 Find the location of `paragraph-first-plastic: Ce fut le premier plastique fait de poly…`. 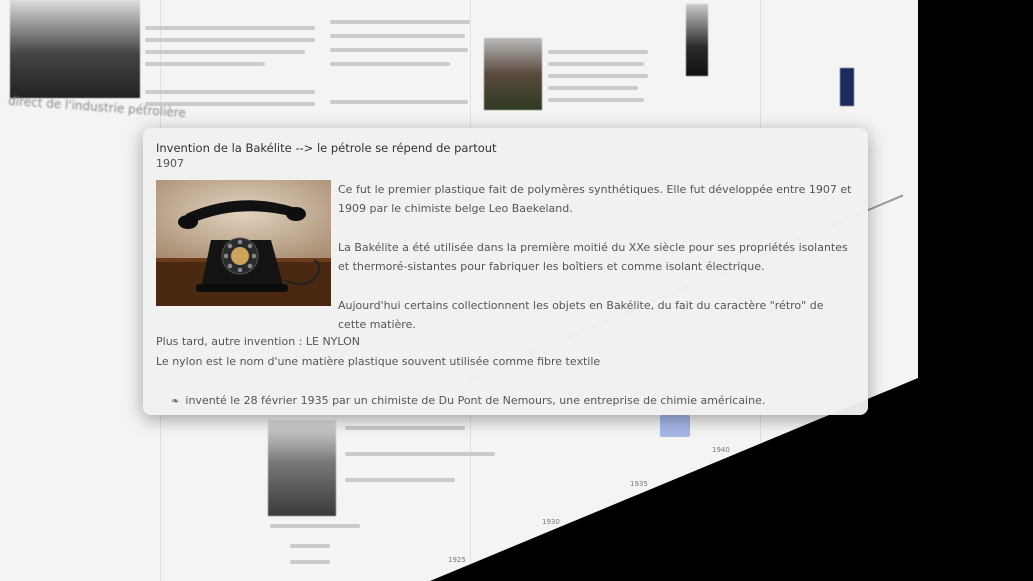

paragraph-first-plastic: Ce fut le premier plastique fait de poly… is located at coordinates (595, 199).